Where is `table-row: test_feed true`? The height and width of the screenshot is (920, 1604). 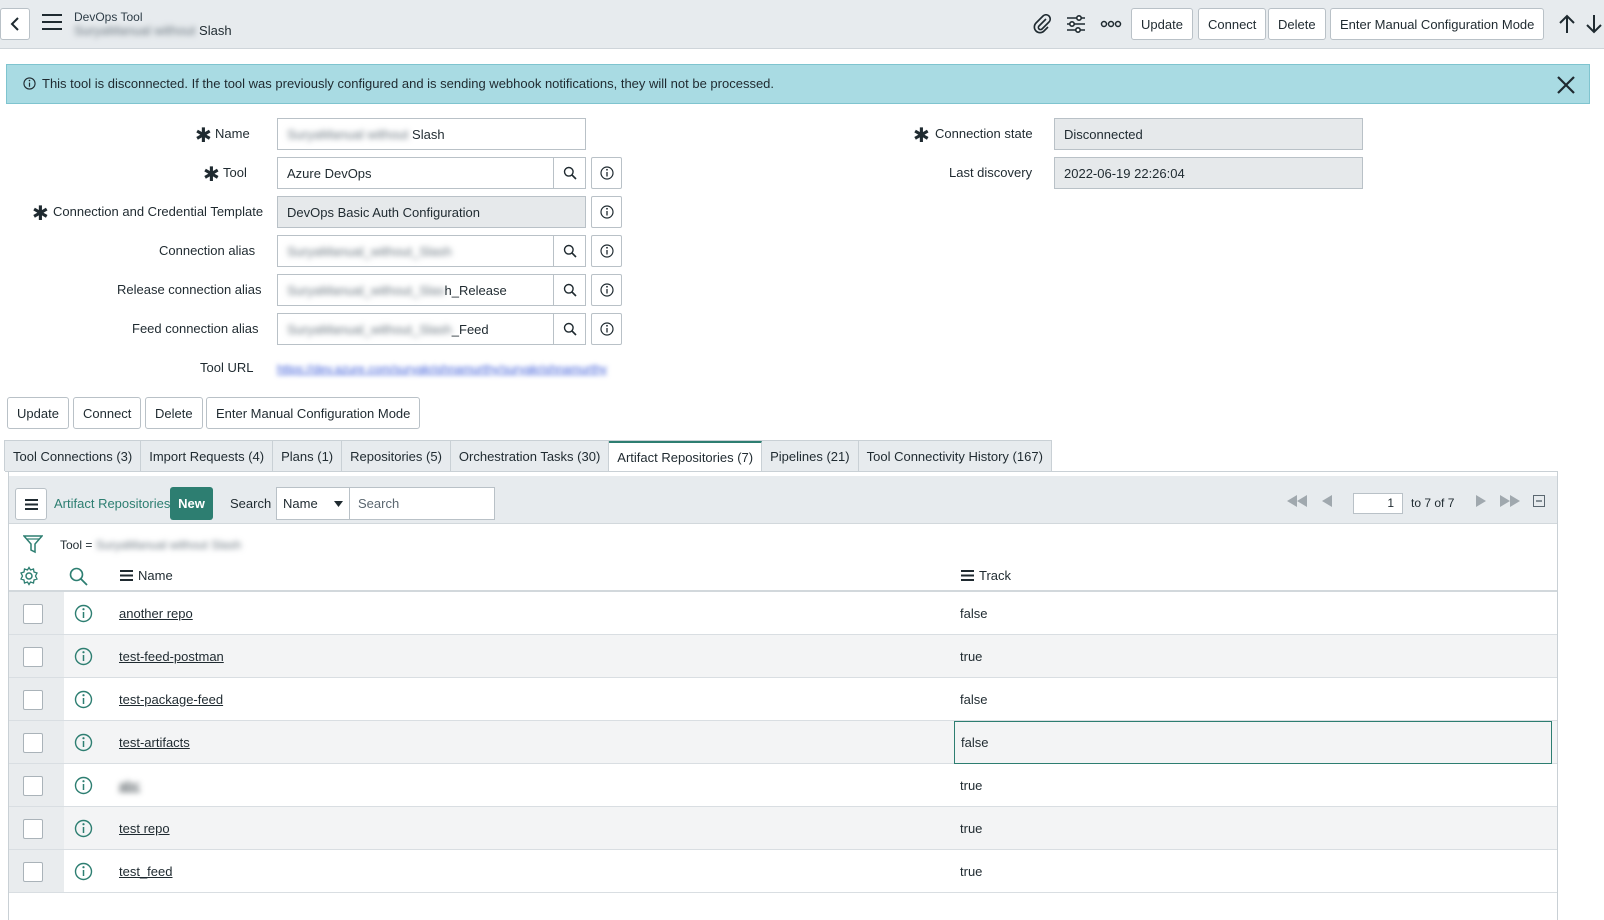 table-row: test_feed true is located at coordinates (783, 871).